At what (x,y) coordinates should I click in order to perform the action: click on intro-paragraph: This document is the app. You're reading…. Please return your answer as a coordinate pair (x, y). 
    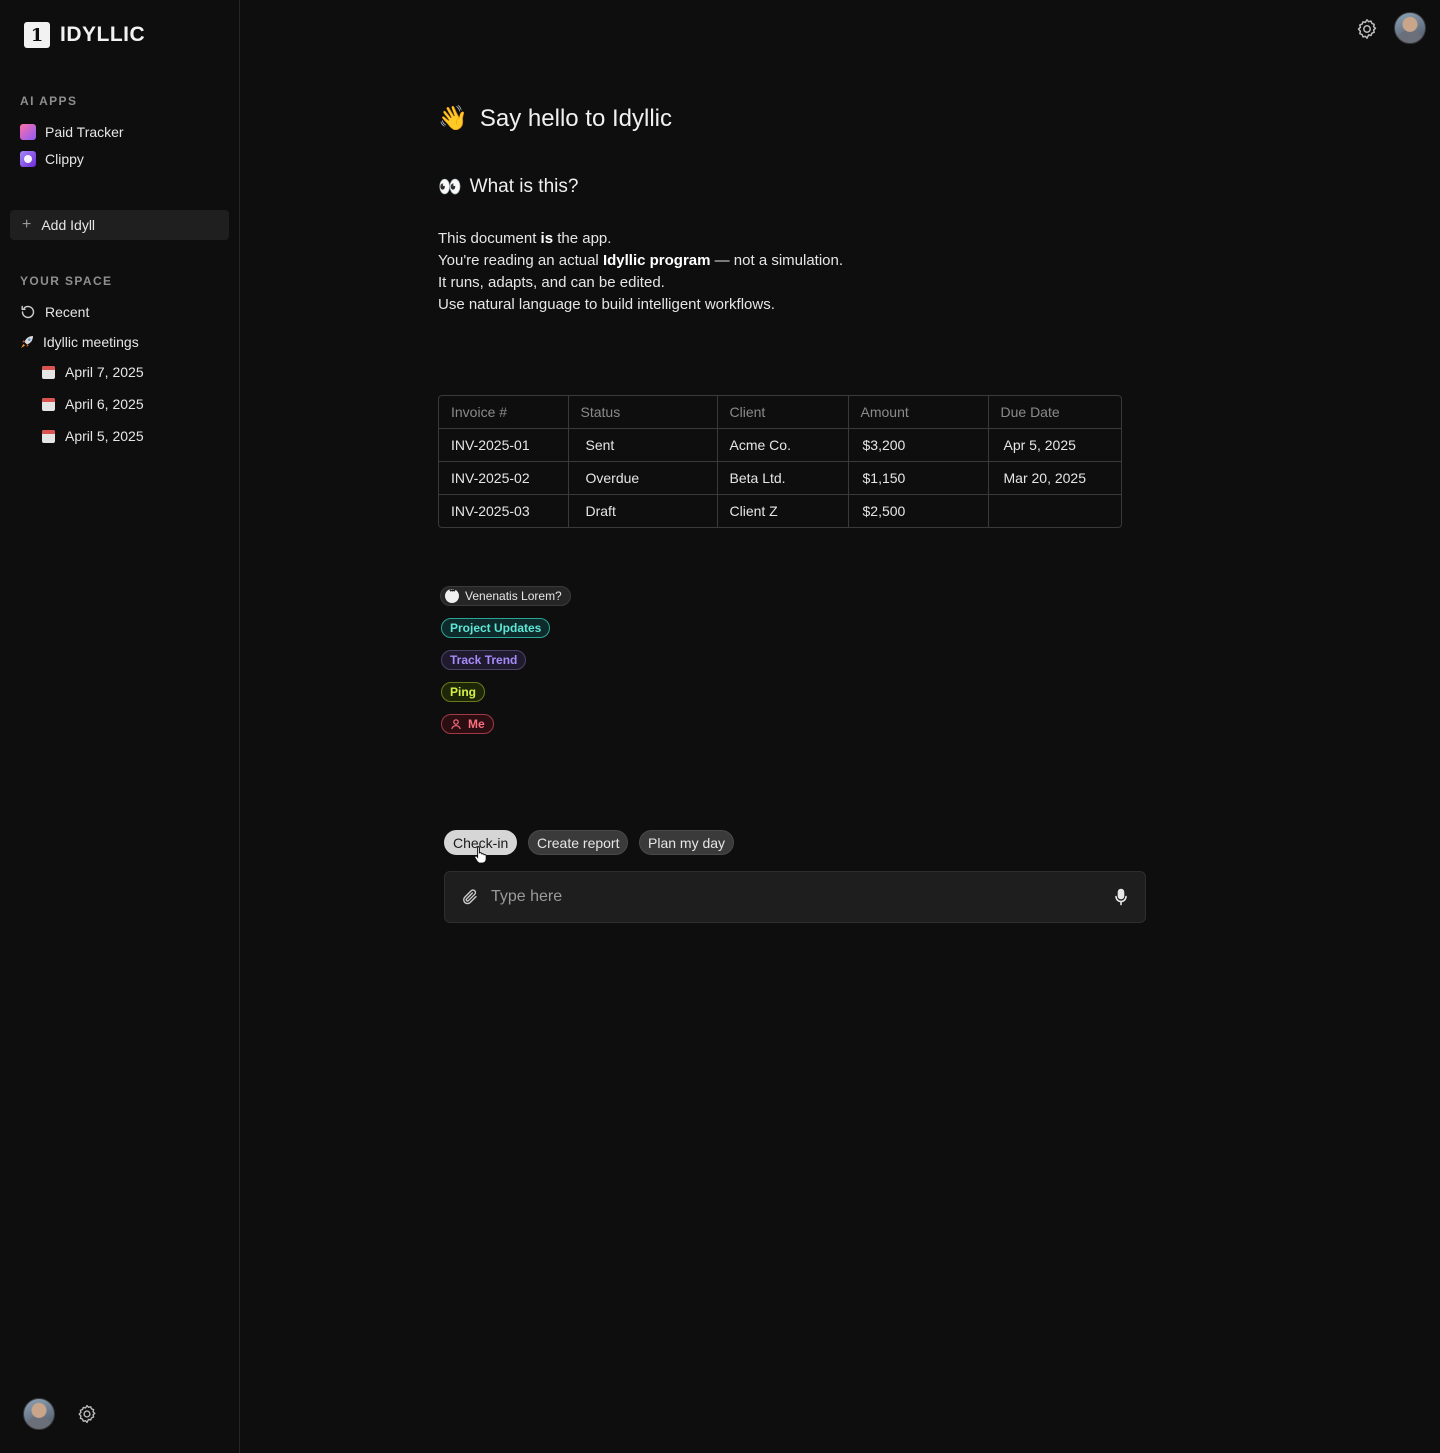
    Looking at the image, I should click on (640, 272).